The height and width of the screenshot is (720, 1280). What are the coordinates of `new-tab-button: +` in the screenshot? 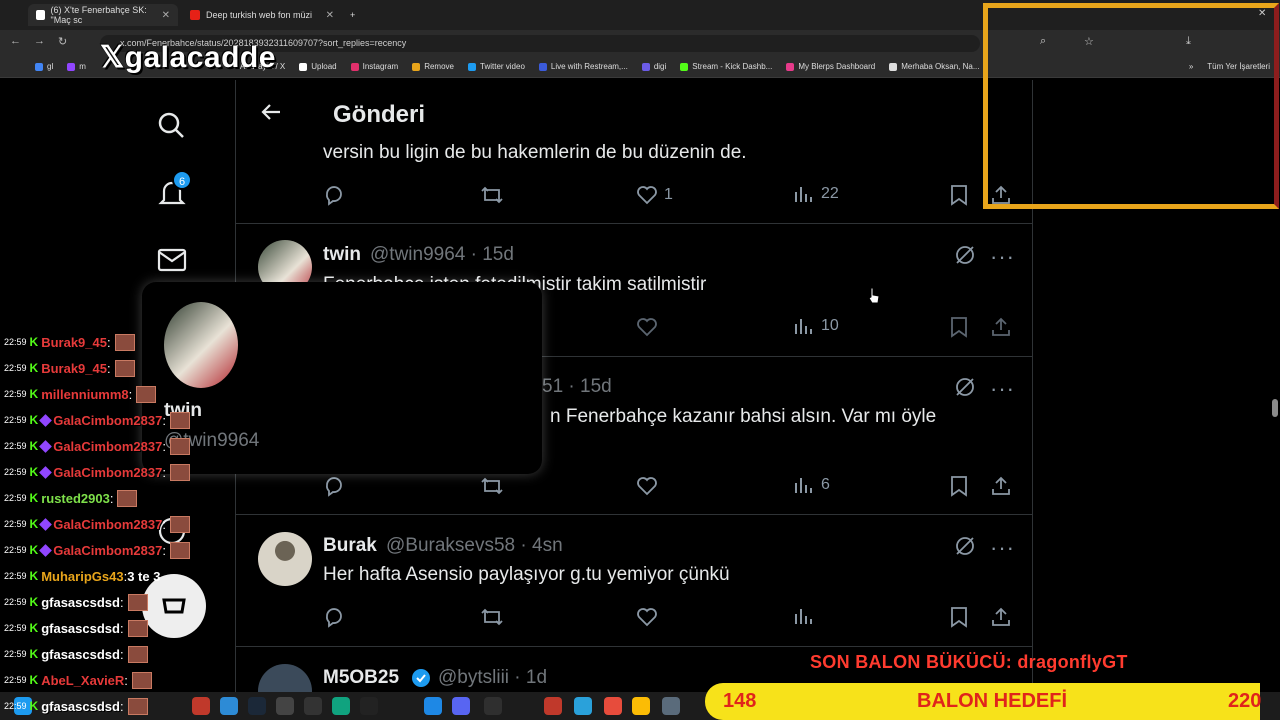 It's located at (352, 15).